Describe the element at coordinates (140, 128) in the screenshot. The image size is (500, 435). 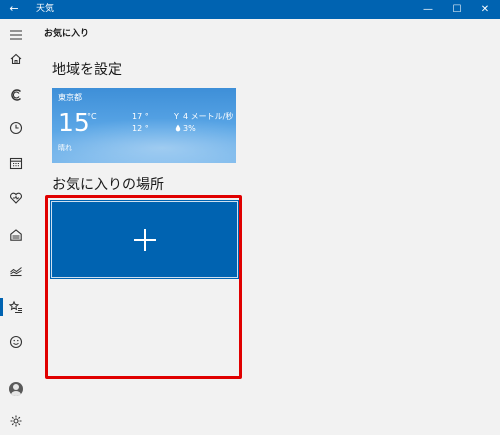
I see `tile-low-temp: 12 °` at that location.